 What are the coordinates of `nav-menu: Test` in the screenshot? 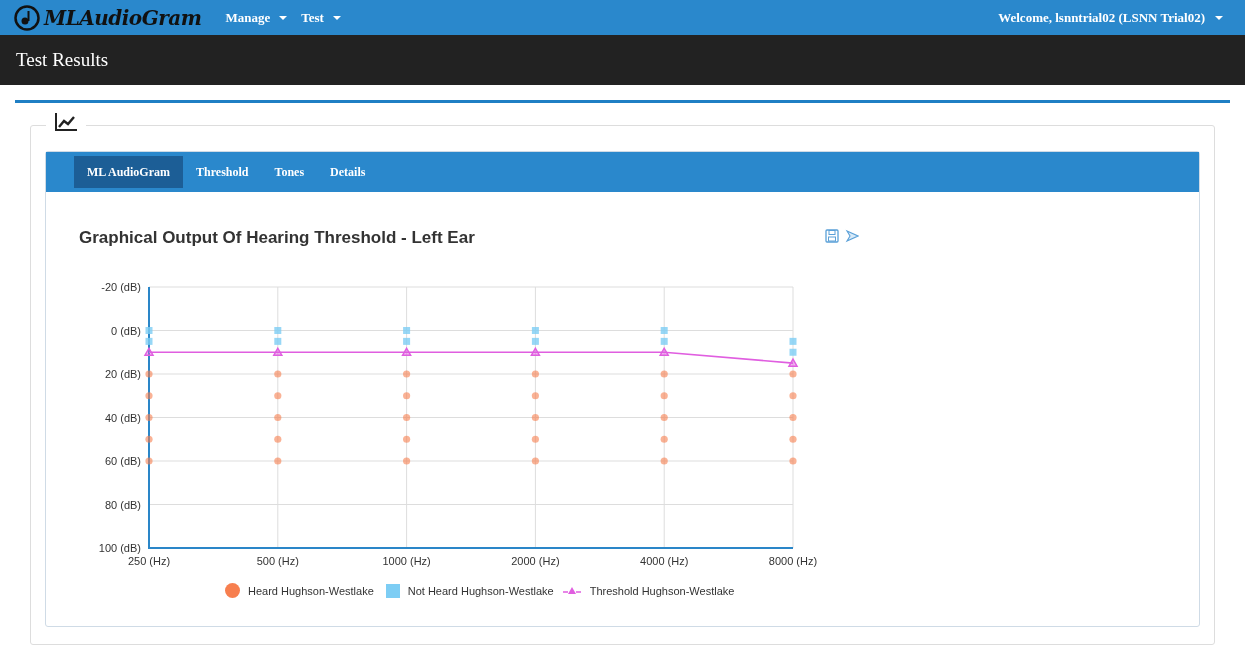 It's located at (321, 17).